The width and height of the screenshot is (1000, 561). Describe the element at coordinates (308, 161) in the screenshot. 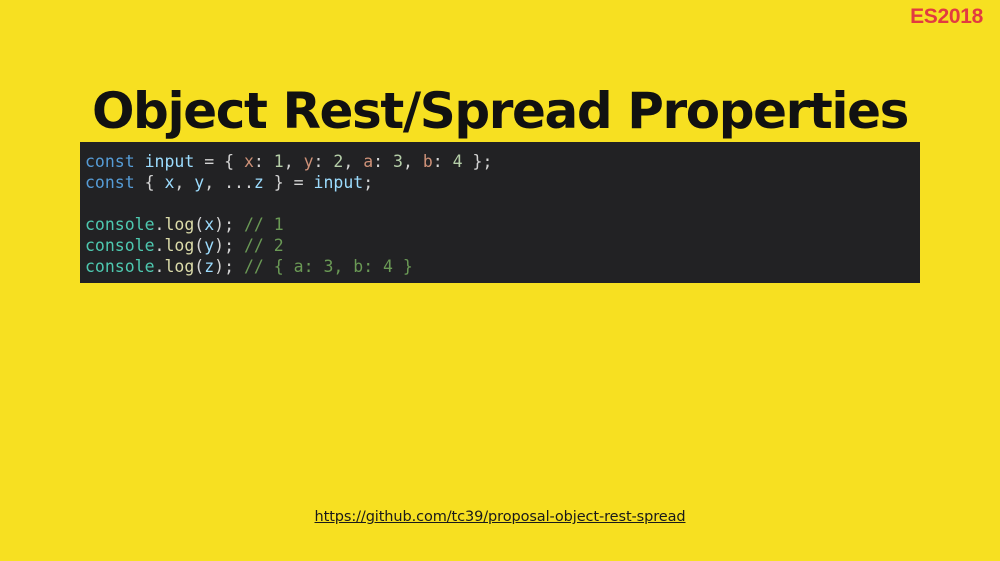

I see `code-token-prop: y` at that location.